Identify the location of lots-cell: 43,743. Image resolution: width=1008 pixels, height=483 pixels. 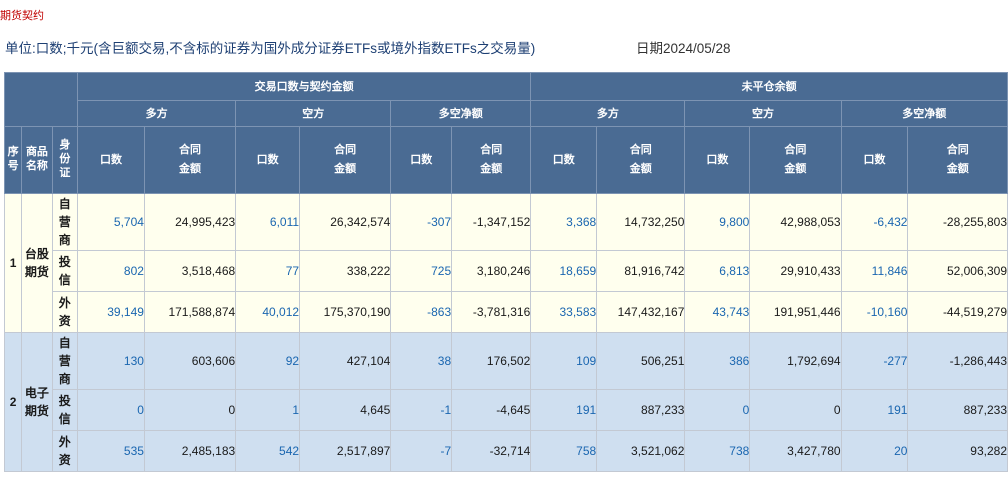
(717, 312).